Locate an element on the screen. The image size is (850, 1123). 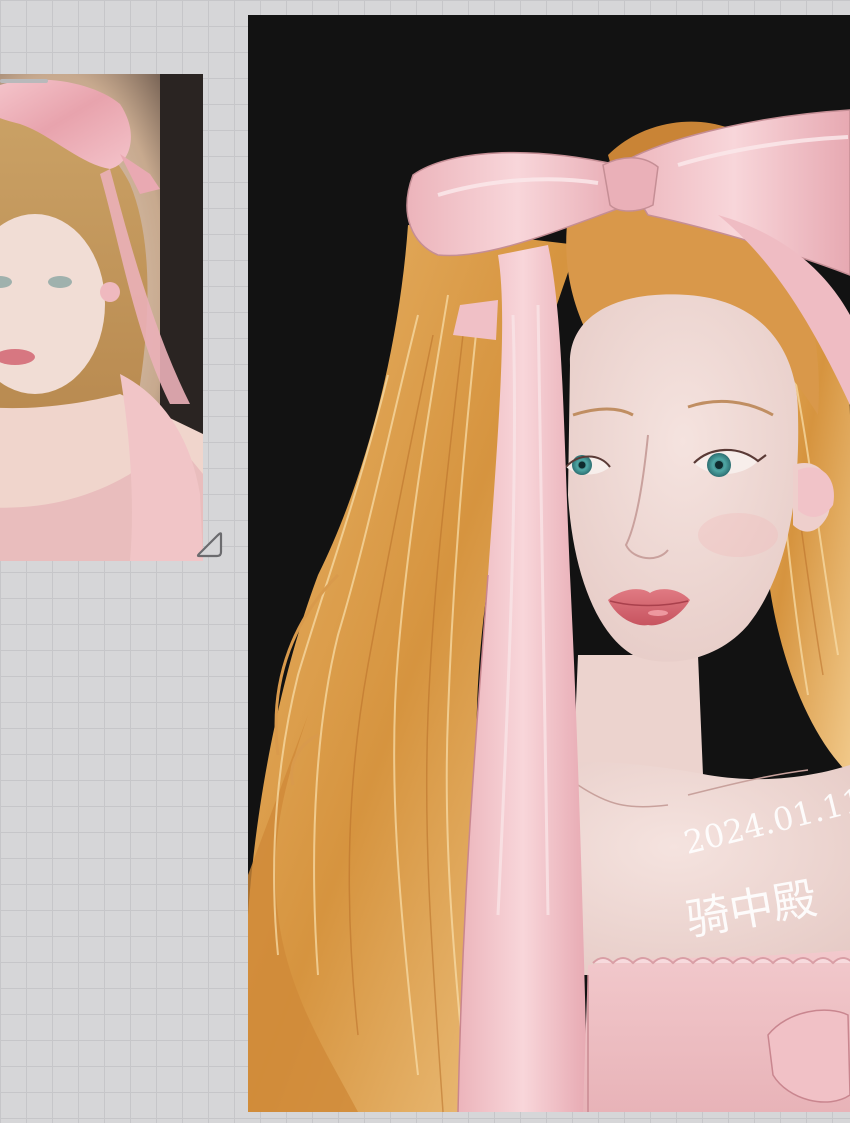
resize-corner-icon is located at coordinates (210, 545).